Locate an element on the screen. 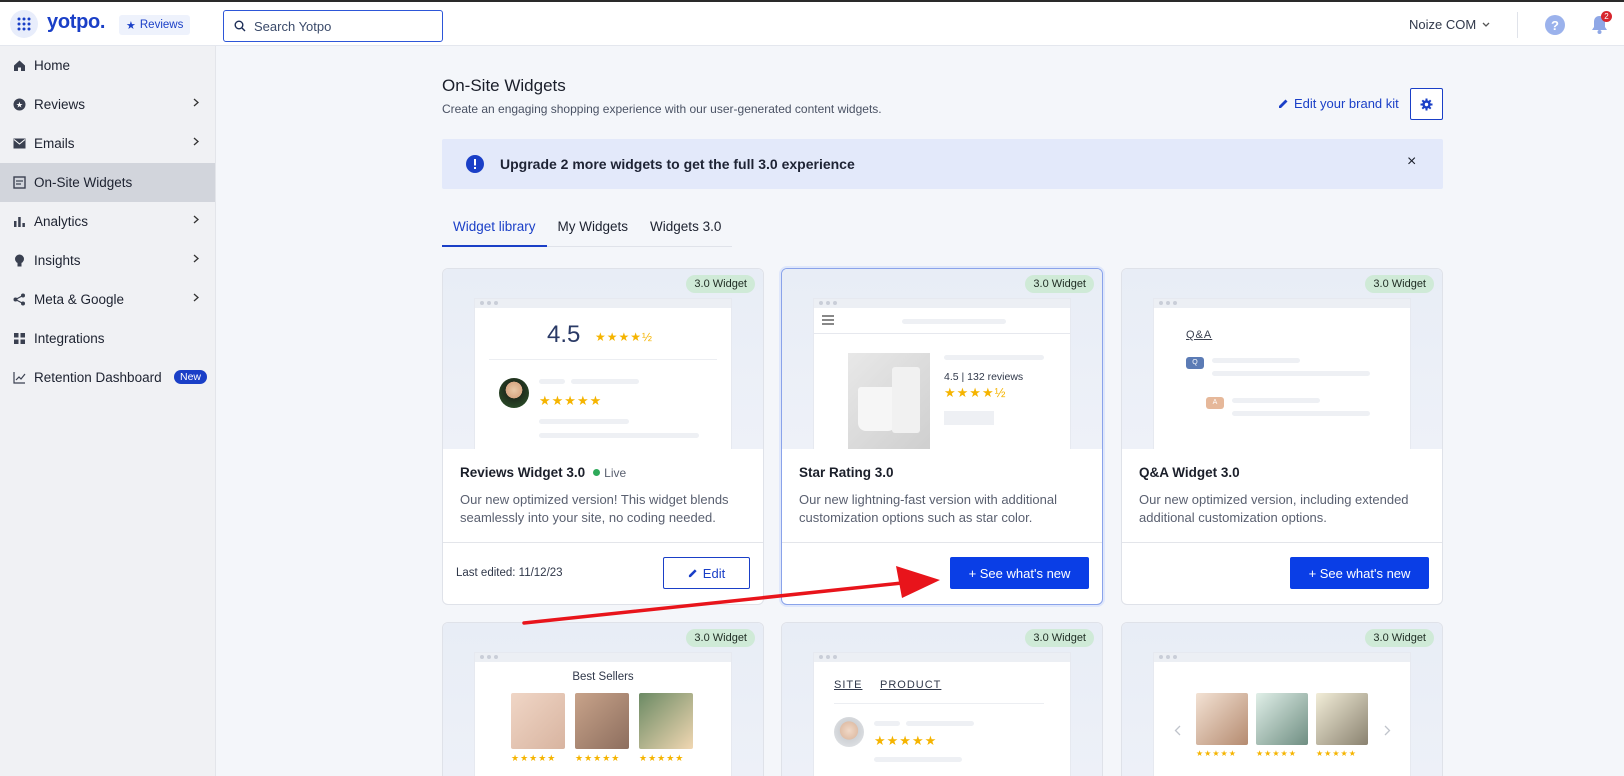 The width and height of the screenshot is (1624, 776). preview-tab-product: PRODUCT is located at coordinates (911, 685).